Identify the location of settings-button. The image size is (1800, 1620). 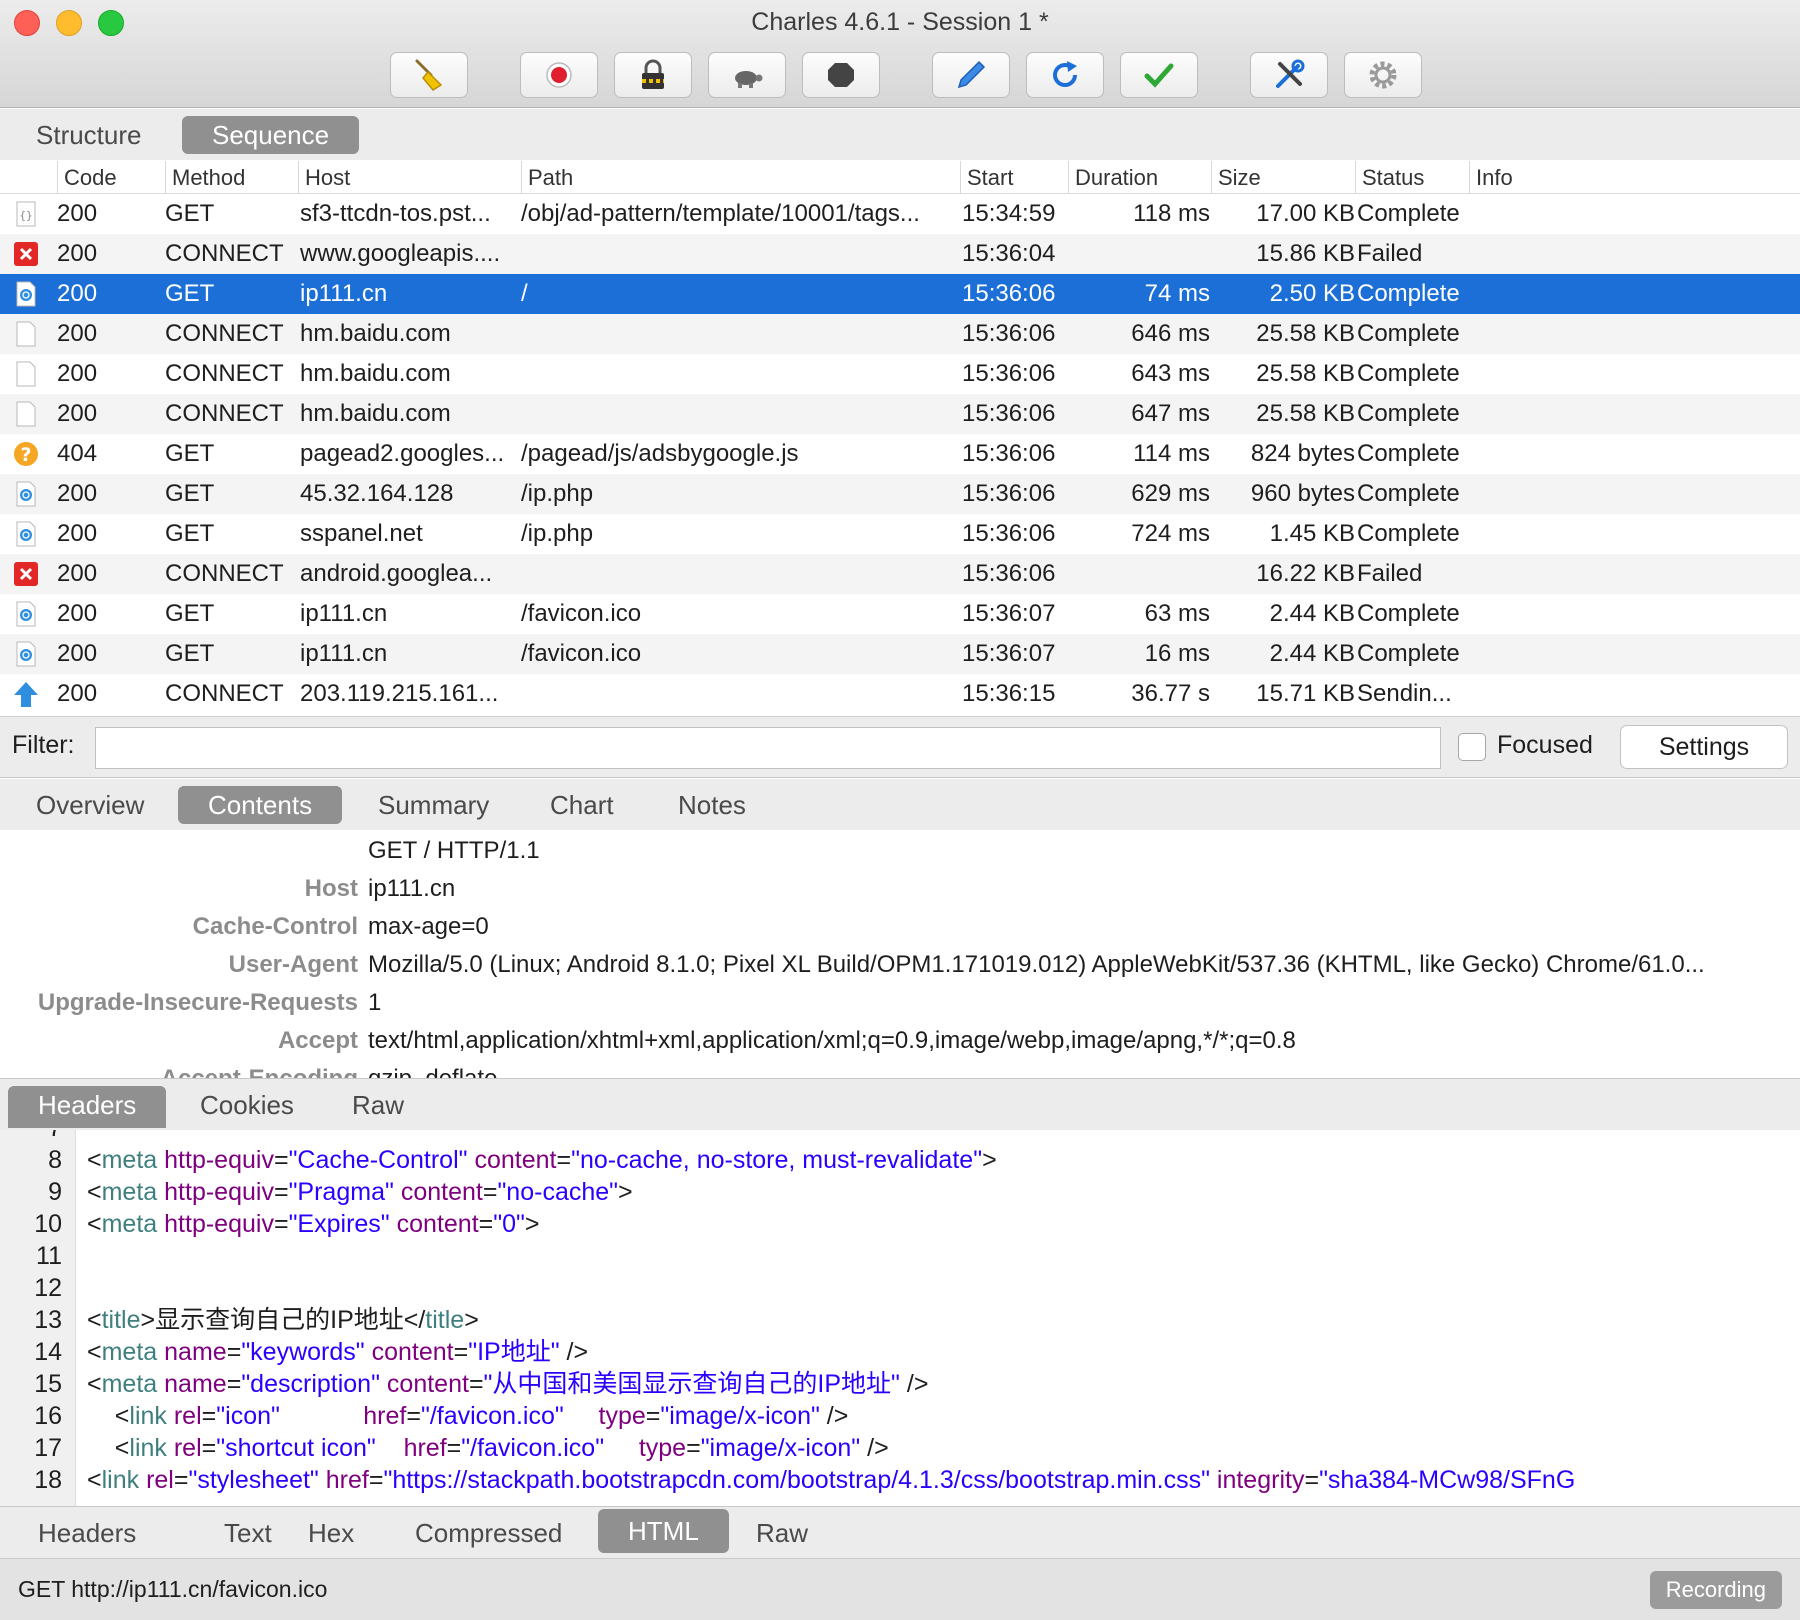
(1383, 75).